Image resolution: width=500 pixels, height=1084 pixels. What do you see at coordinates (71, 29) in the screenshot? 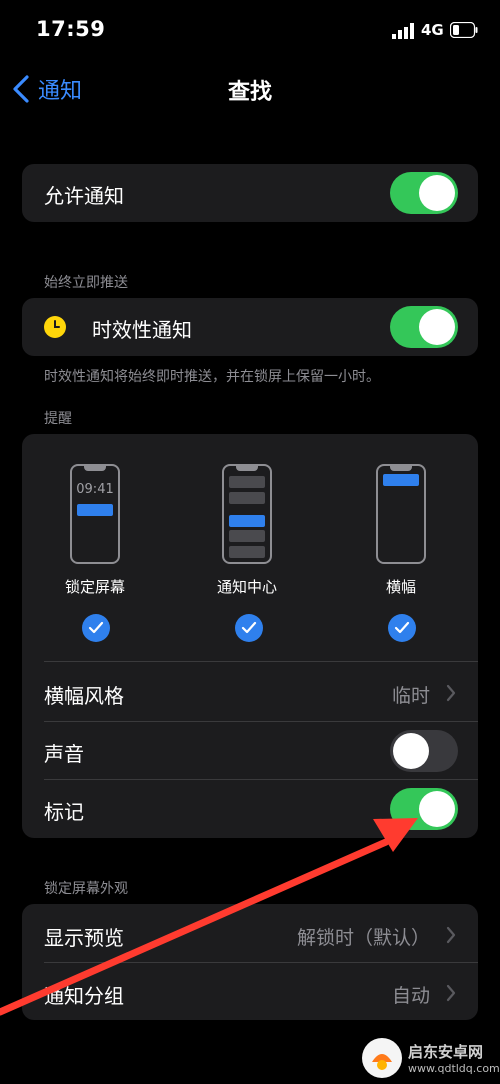
I see `status-time: 17:59` at bounding box center [71, 29].